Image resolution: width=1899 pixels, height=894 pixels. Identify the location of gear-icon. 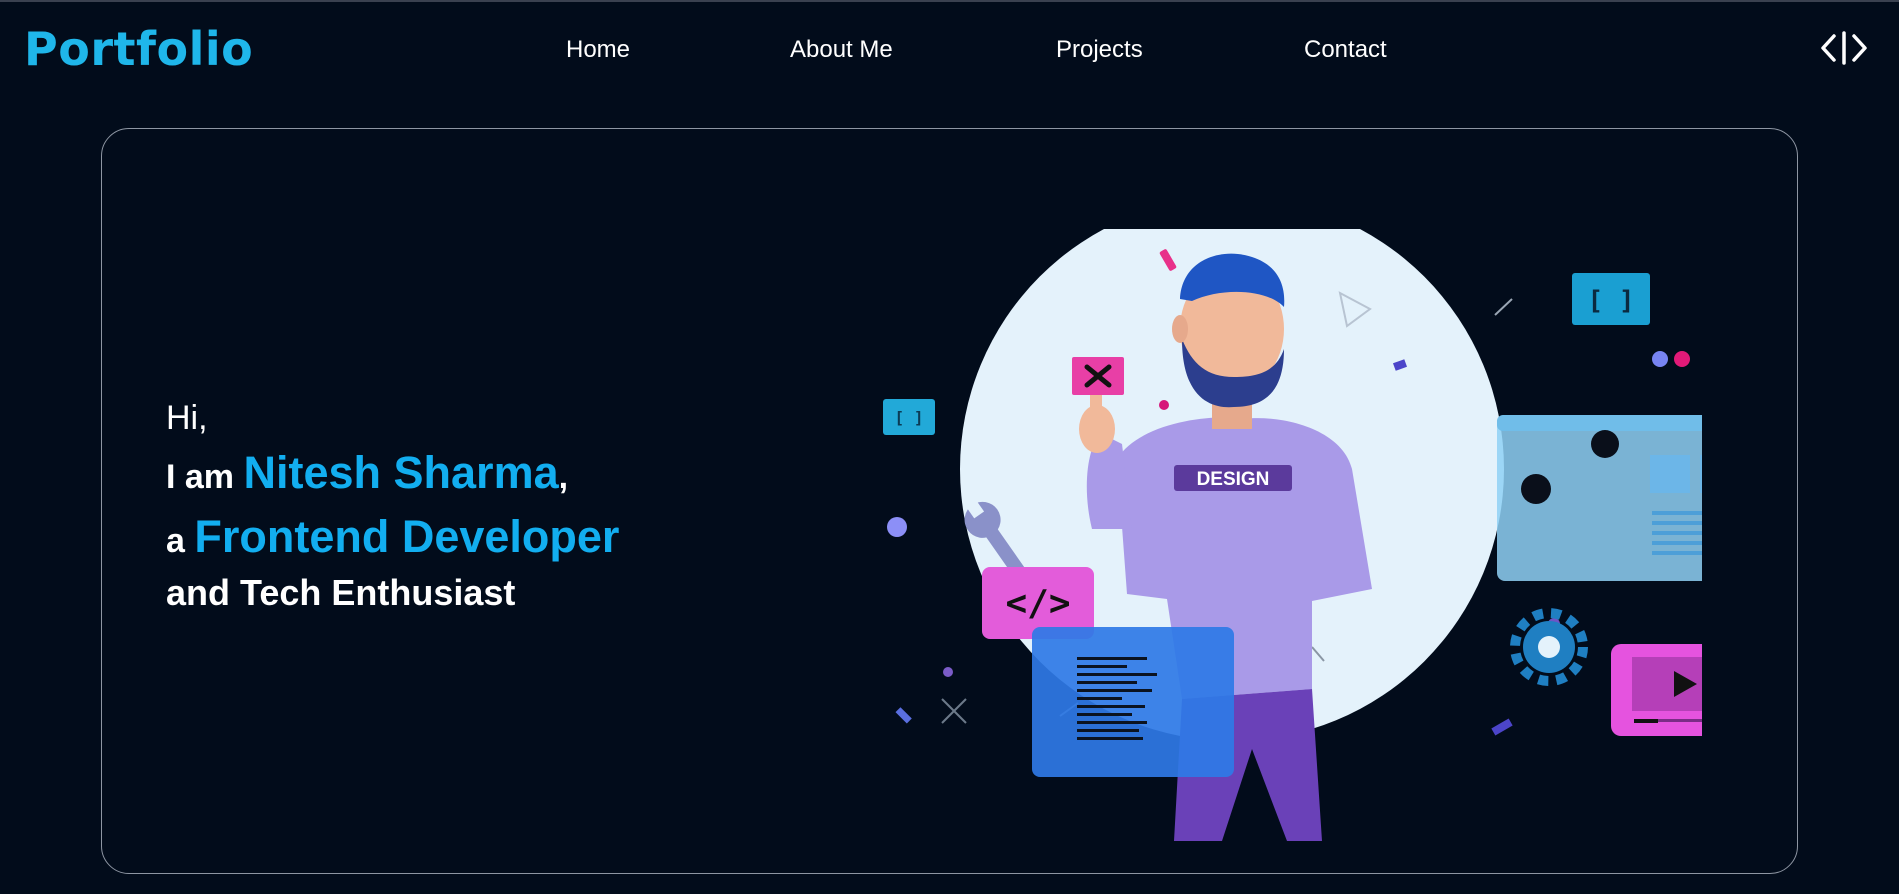
(1549, 647).